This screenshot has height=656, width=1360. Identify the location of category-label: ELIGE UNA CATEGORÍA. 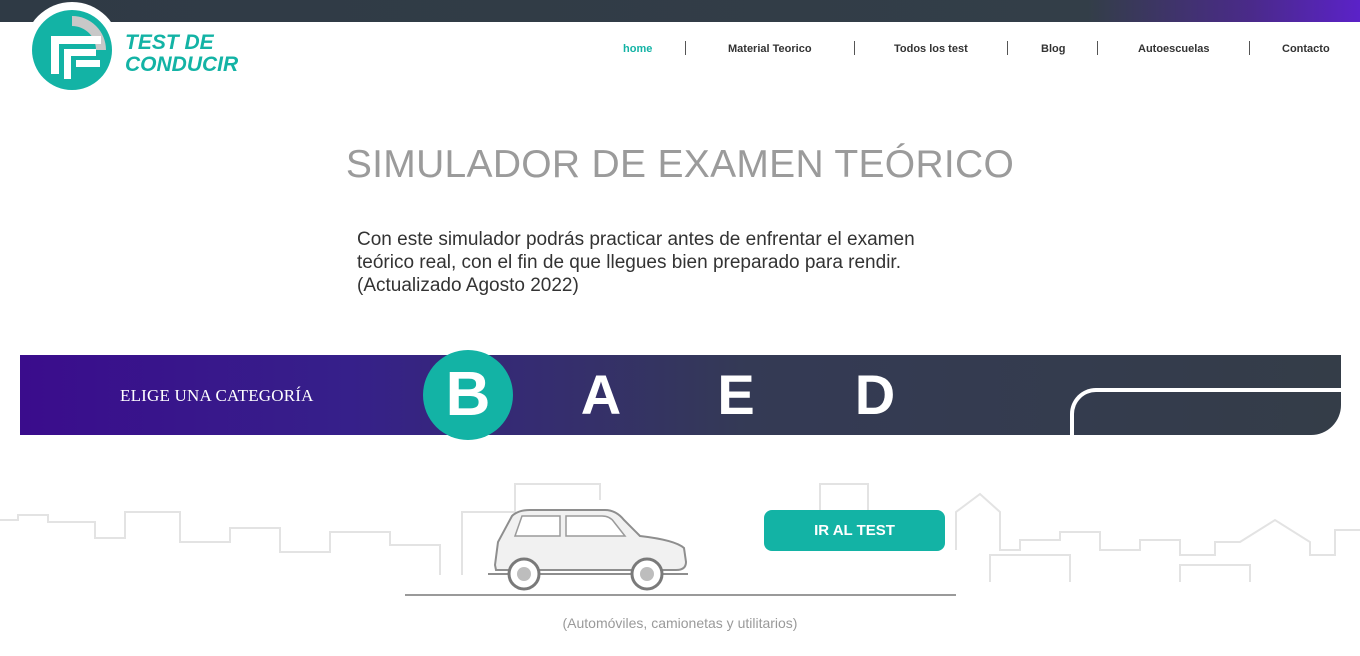
(217, 395).